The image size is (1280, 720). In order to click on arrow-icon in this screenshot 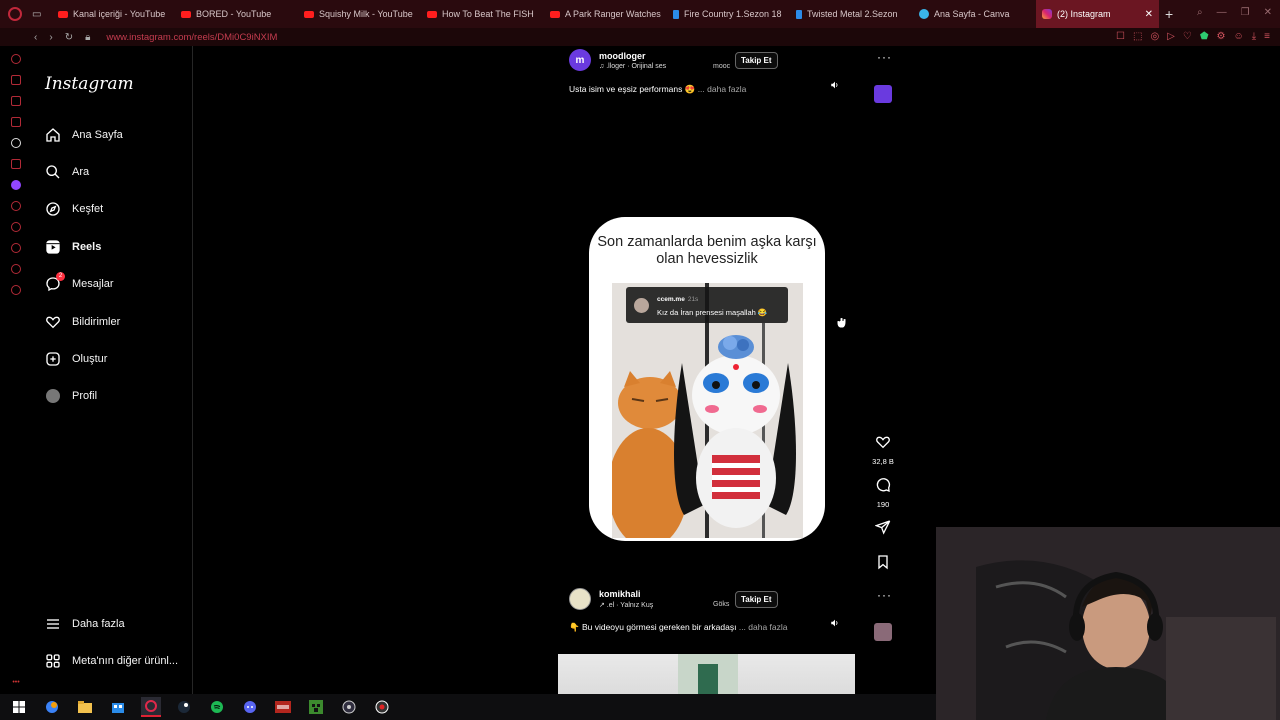, I will do `click(16, 143)`.